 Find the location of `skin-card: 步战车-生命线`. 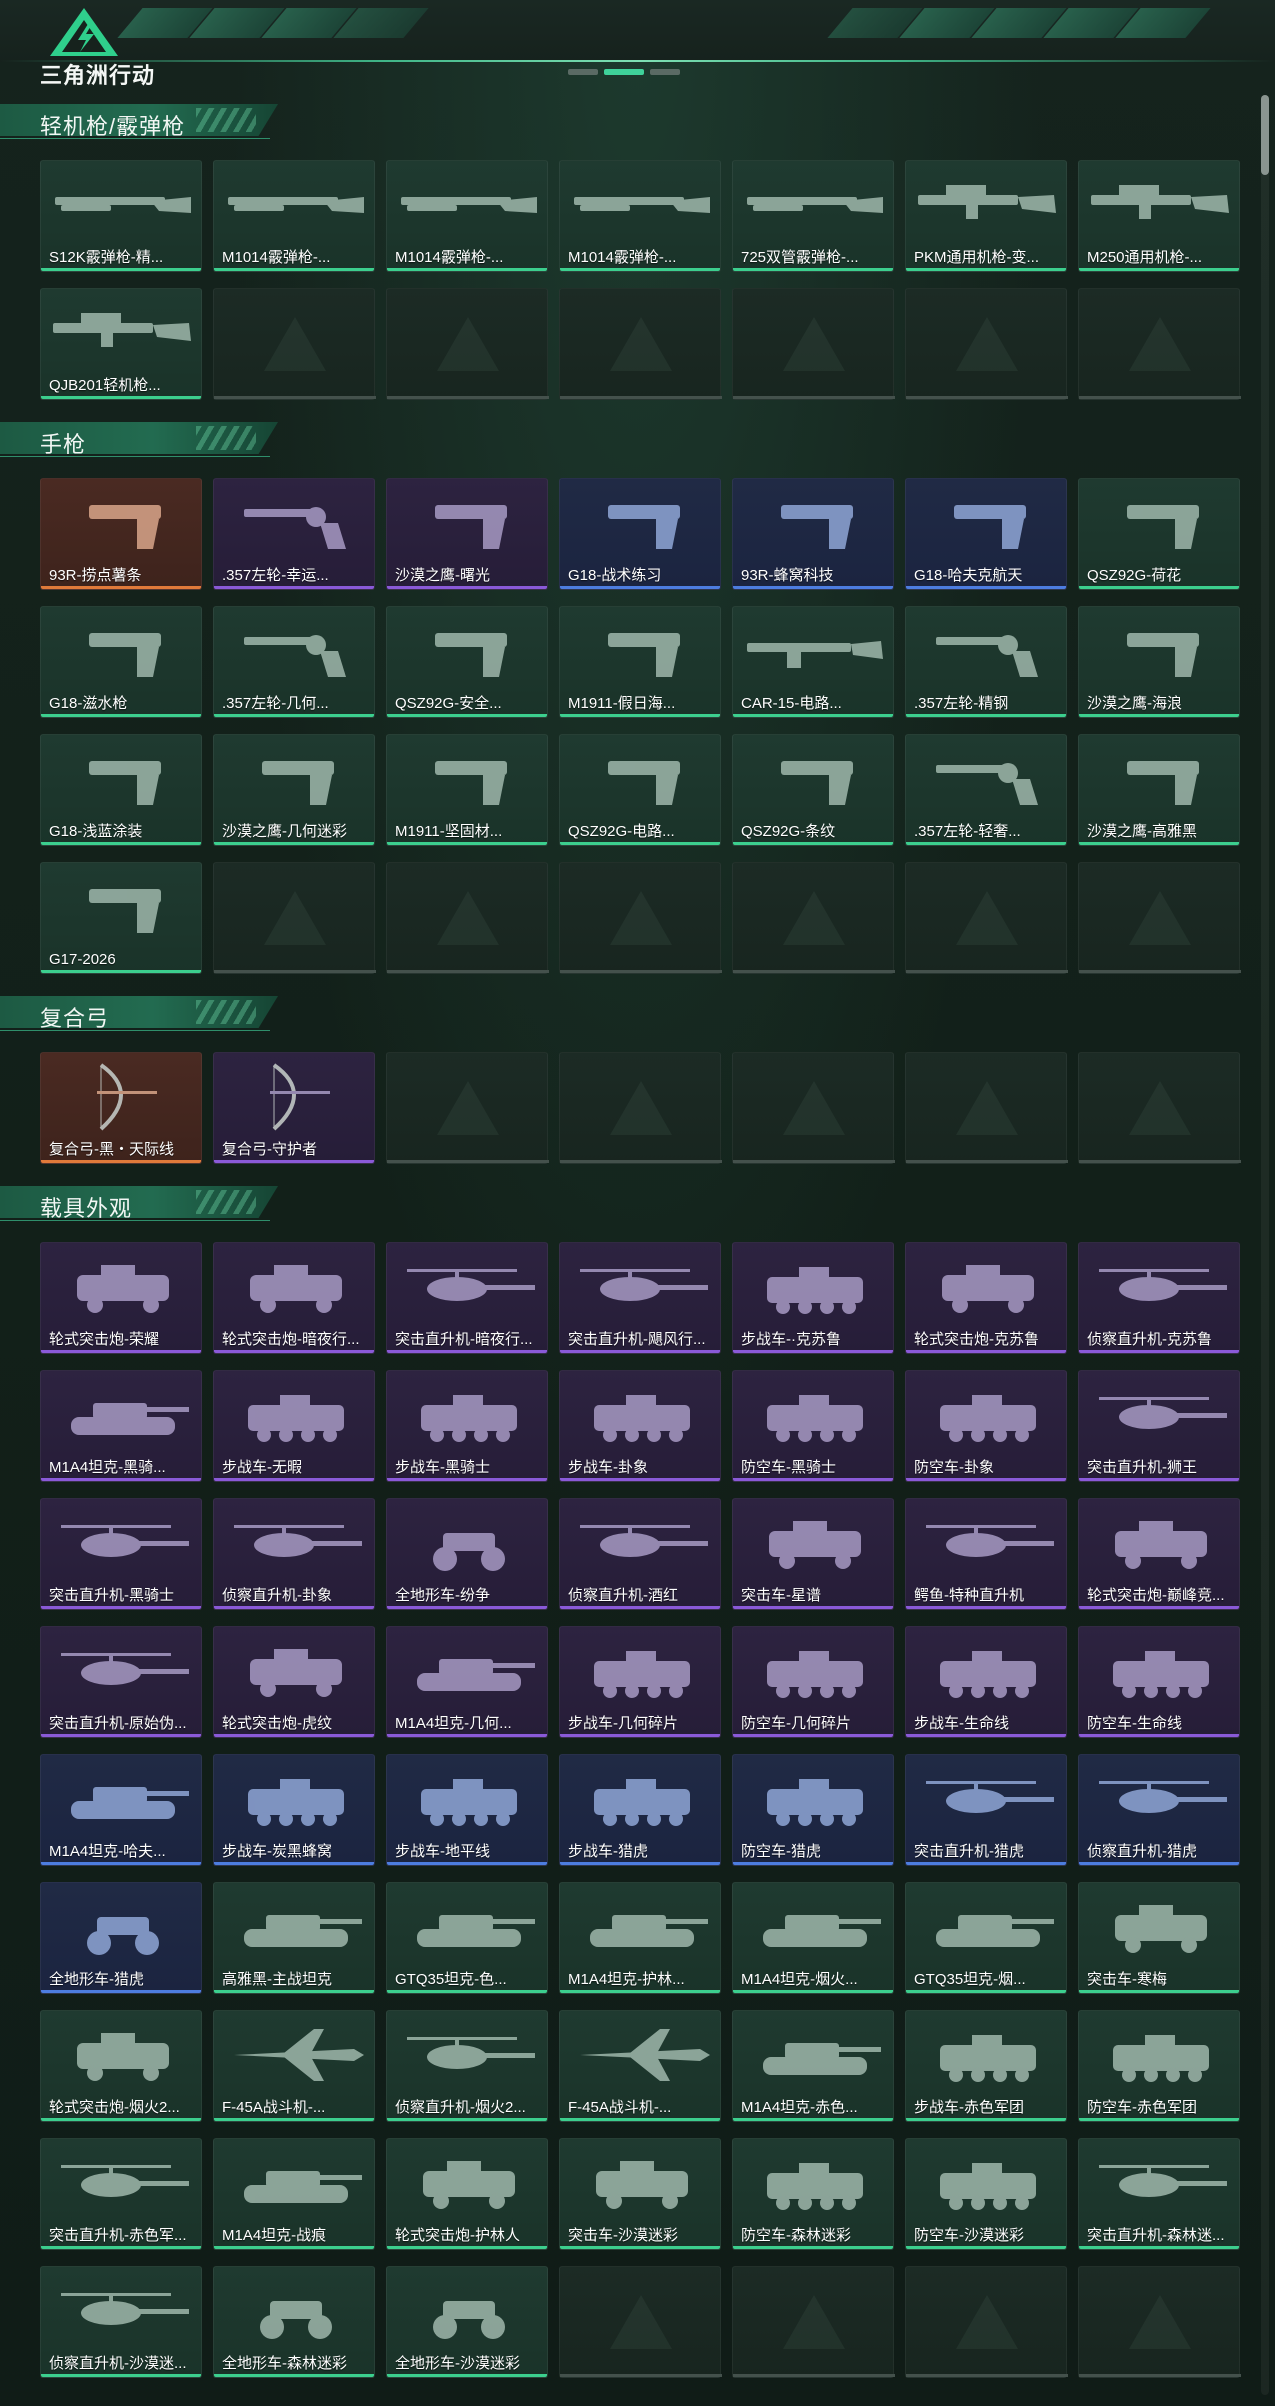

skin-card: 步战车-生命线 is located at coordinates (986, 1682).